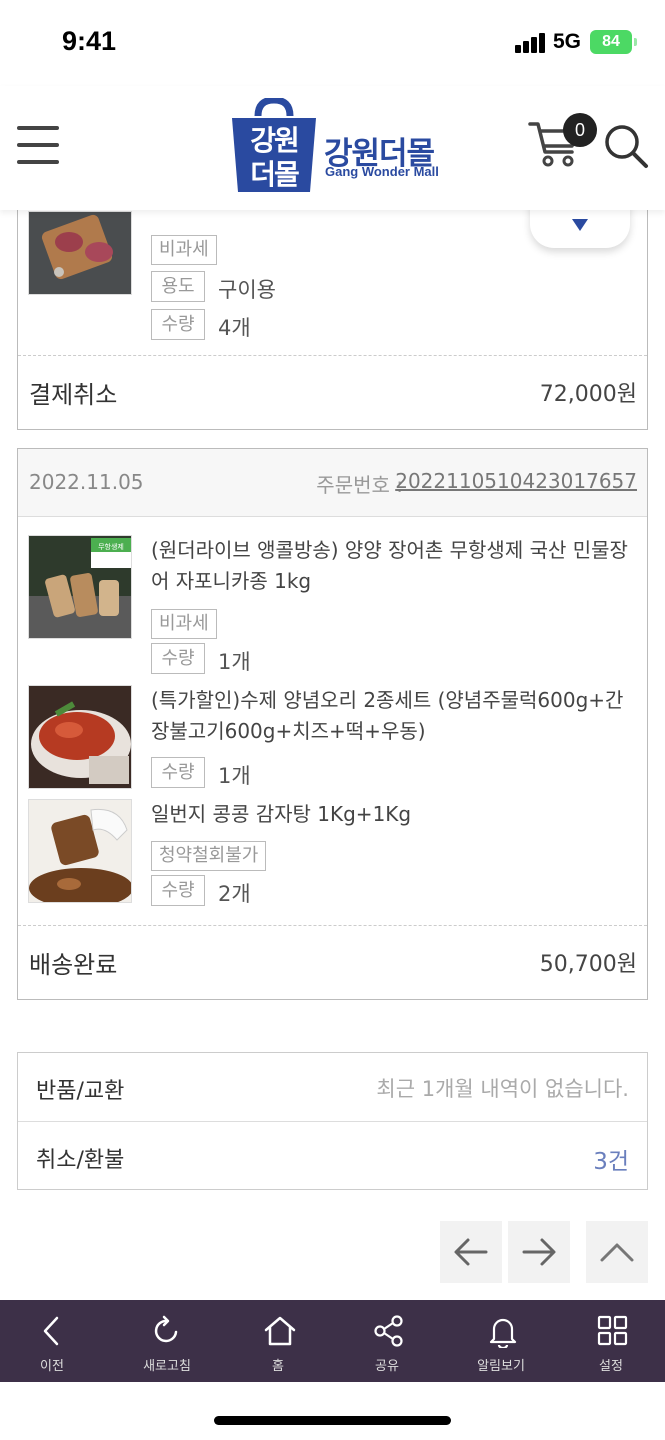  I want to click on toolbar-back-label: 이전, so click(52, 1366).